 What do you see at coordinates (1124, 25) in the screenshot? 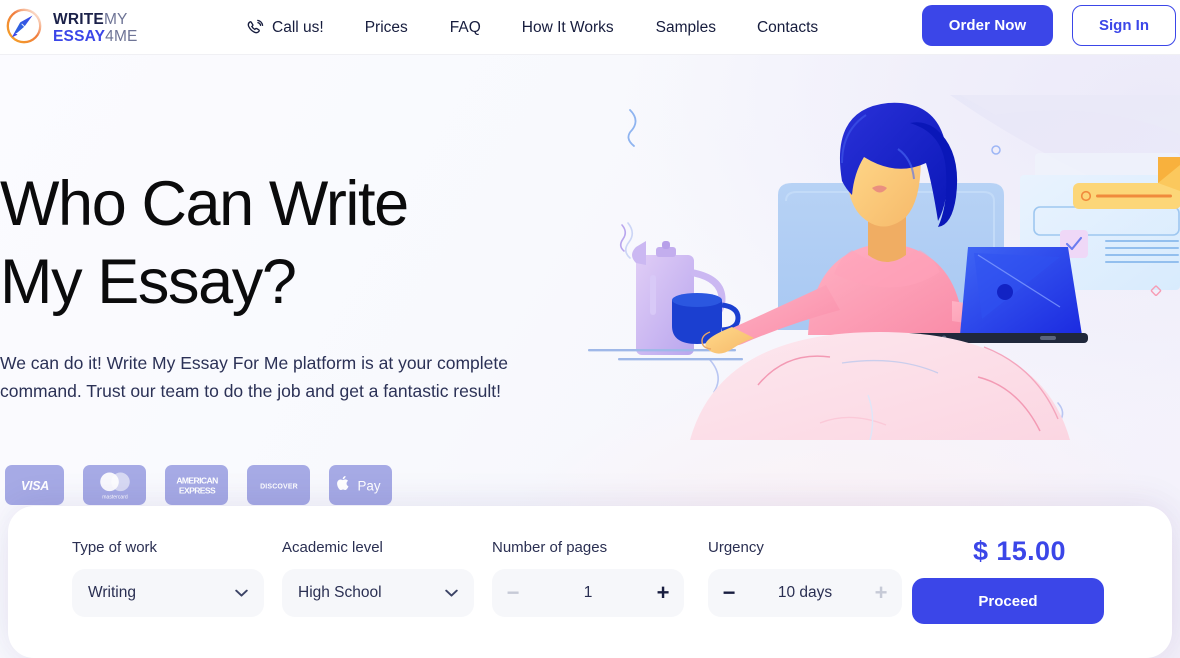
I see `sign-in-button: Sign In` at bounding box center [1124, 25].